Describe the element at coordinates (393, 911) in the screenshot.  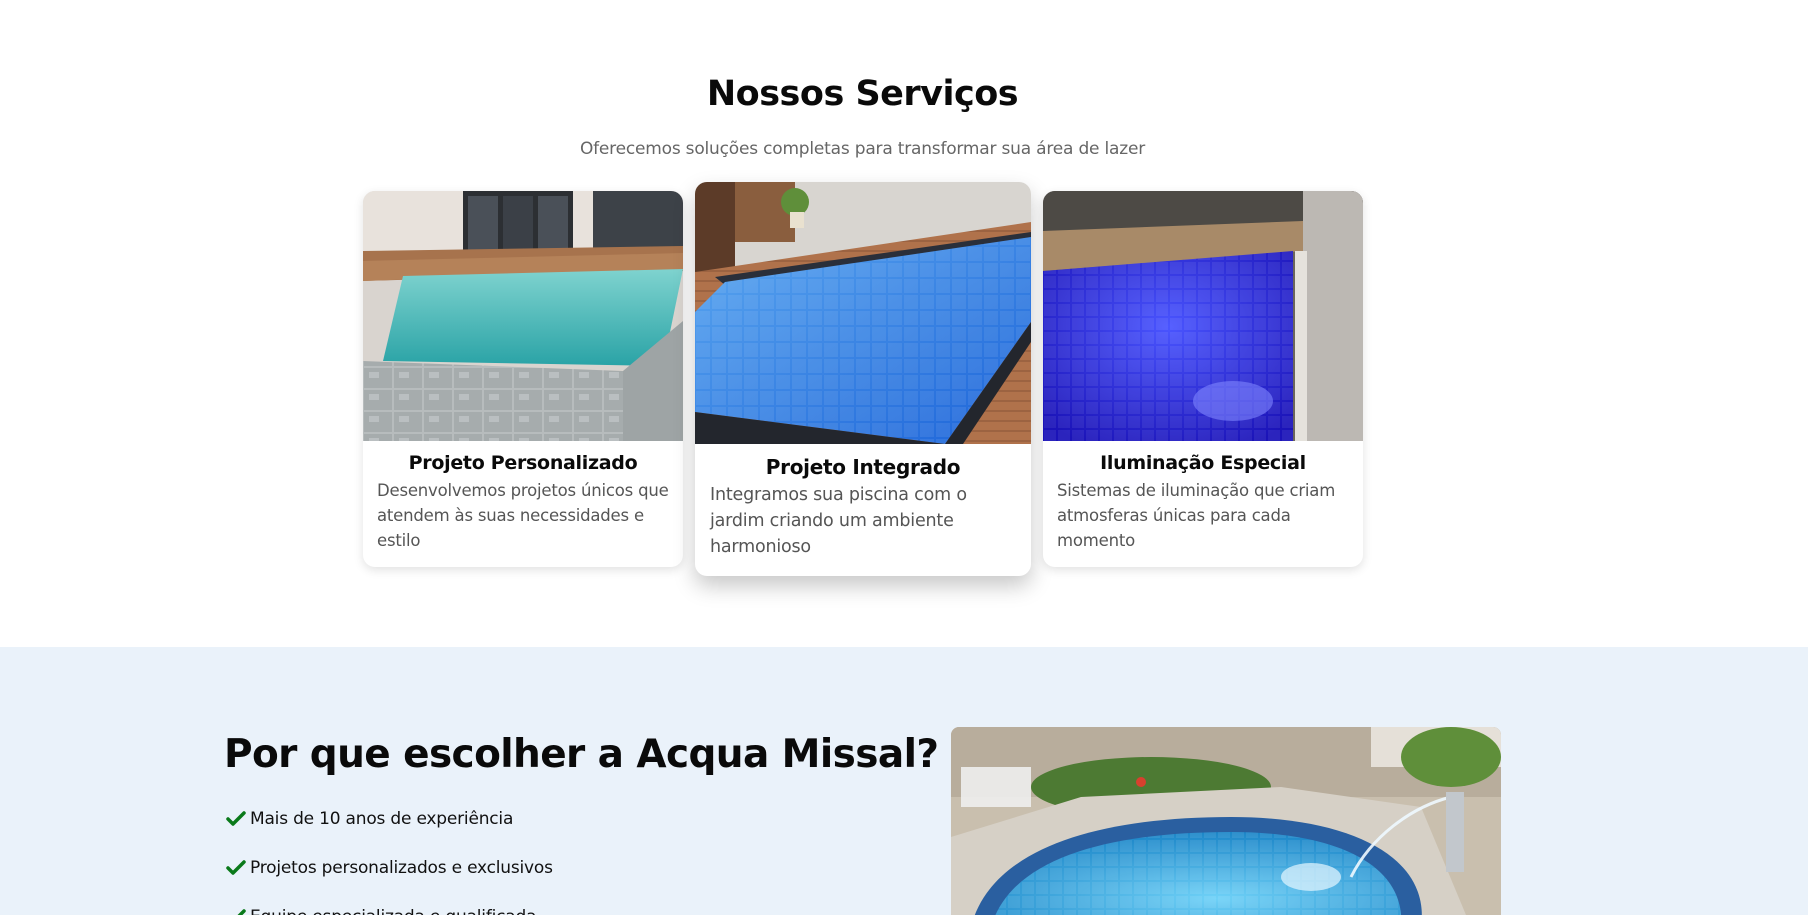
I see `benefit-text: Equipe especializada e qualificada` at that location.